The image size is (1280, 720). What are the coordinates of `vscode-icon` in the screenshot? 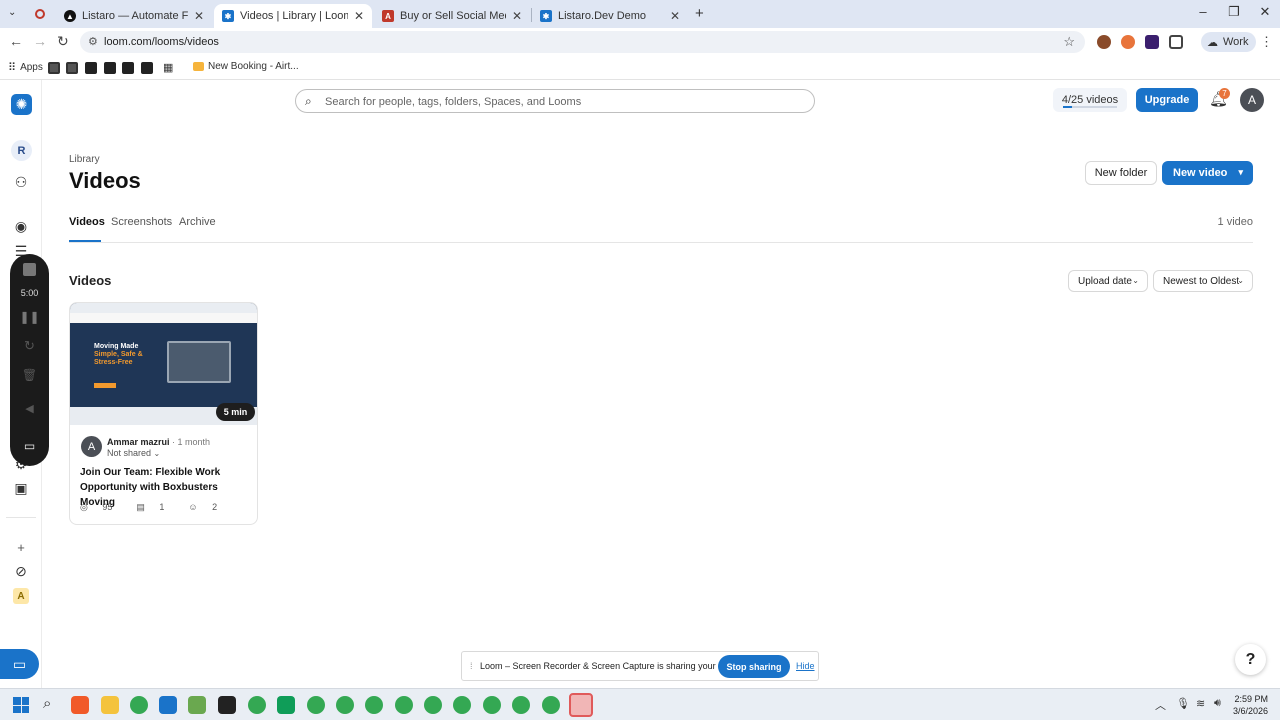 It's located at (168, 705).